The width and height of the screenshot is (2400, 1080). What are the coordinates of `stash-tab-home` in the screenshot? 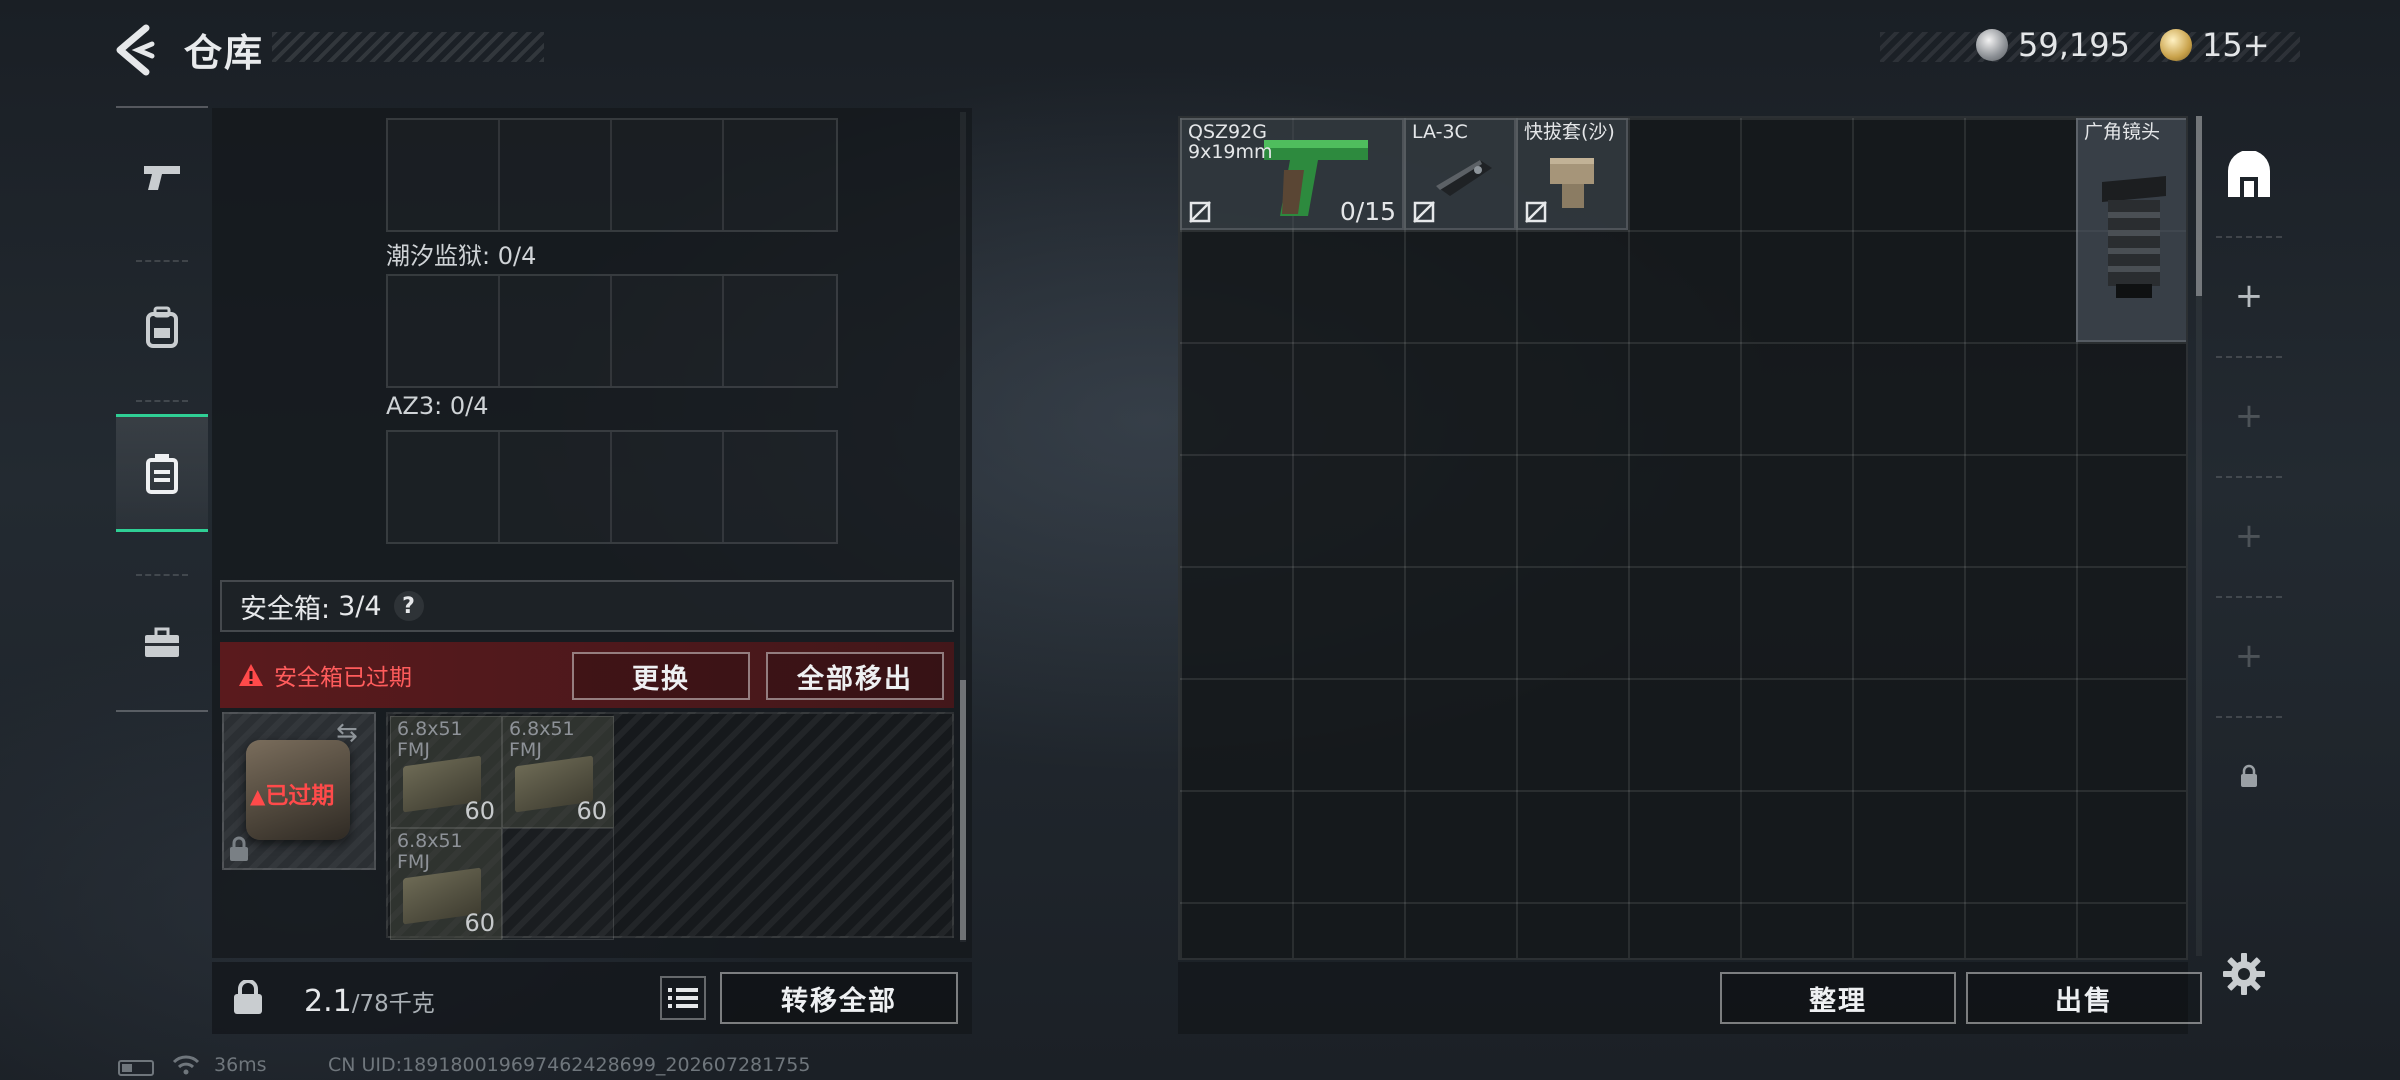 It's located at (2249, 176).